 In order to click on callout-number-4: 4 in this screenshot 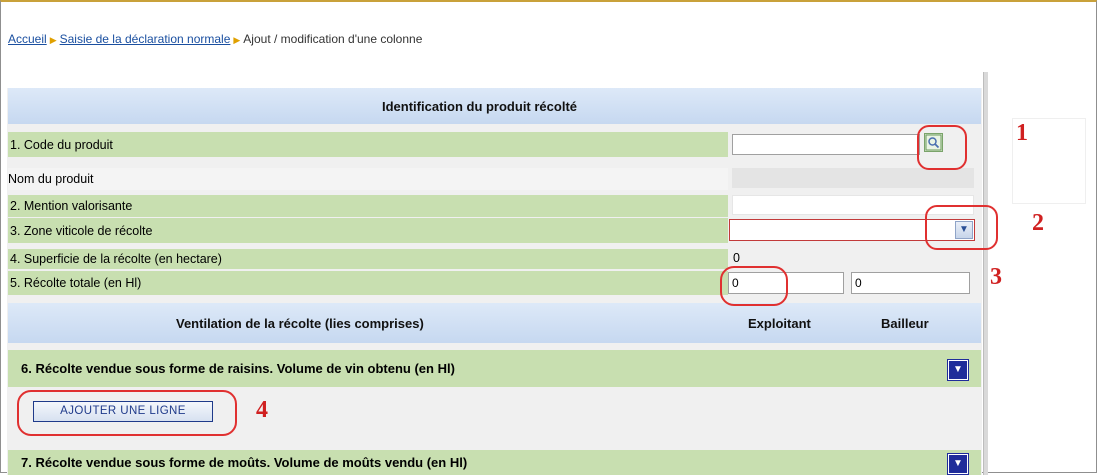, I will do `click(262, 410)`.